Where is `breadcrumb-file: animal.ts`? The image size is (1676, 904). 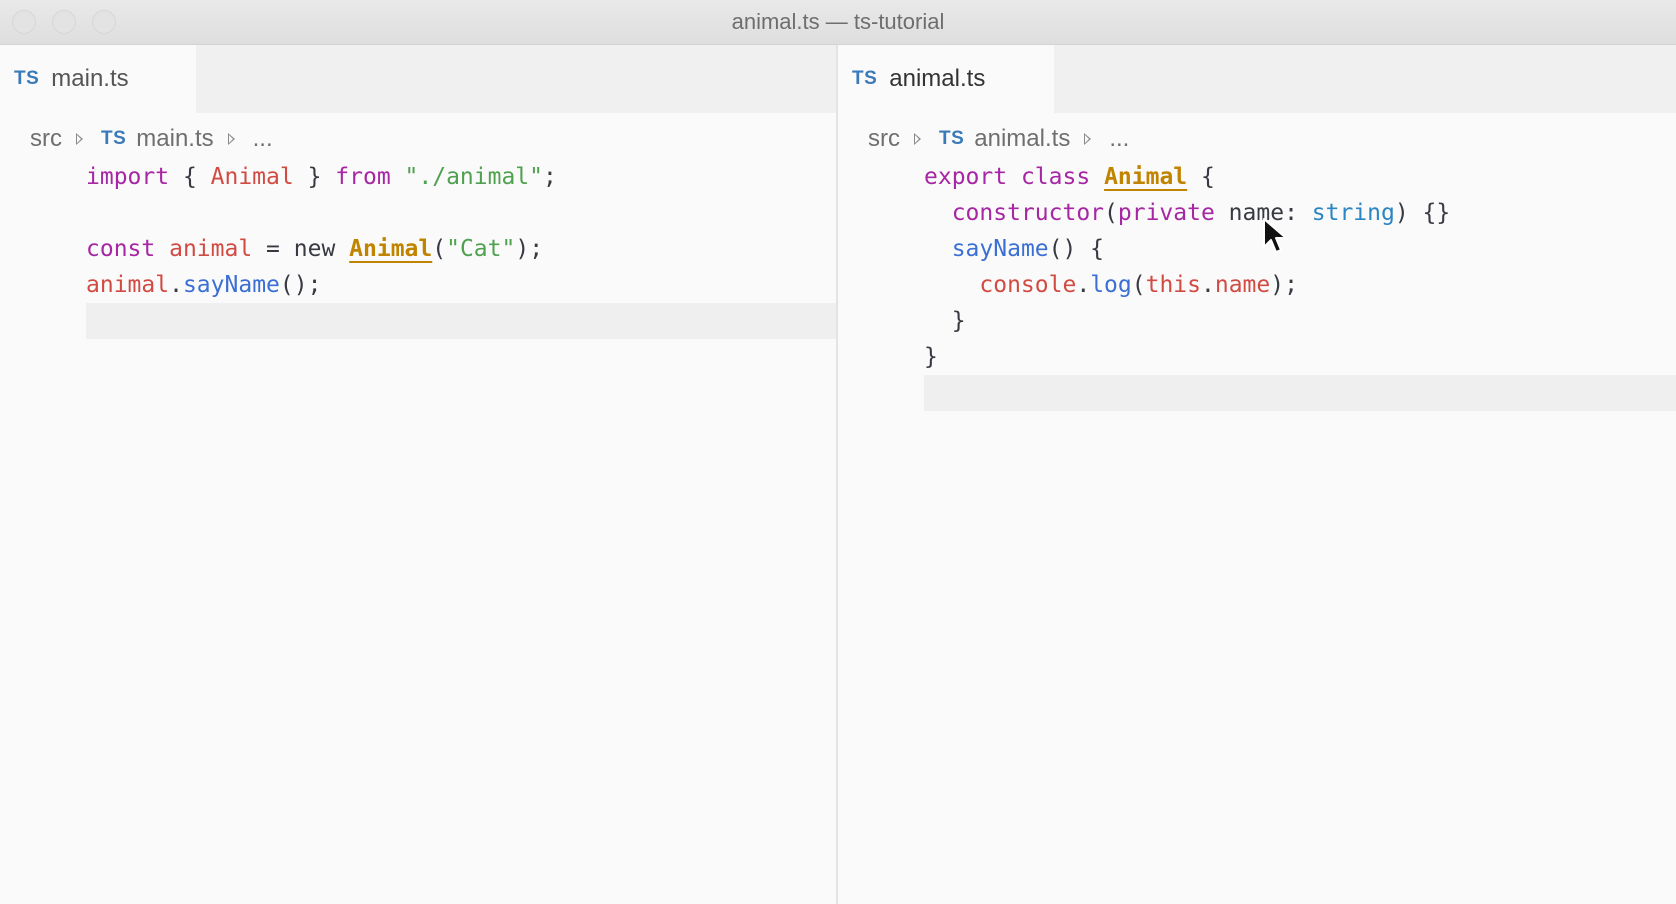
breadcrumb-file: animal.ts is located at coordinates (1022, 139).